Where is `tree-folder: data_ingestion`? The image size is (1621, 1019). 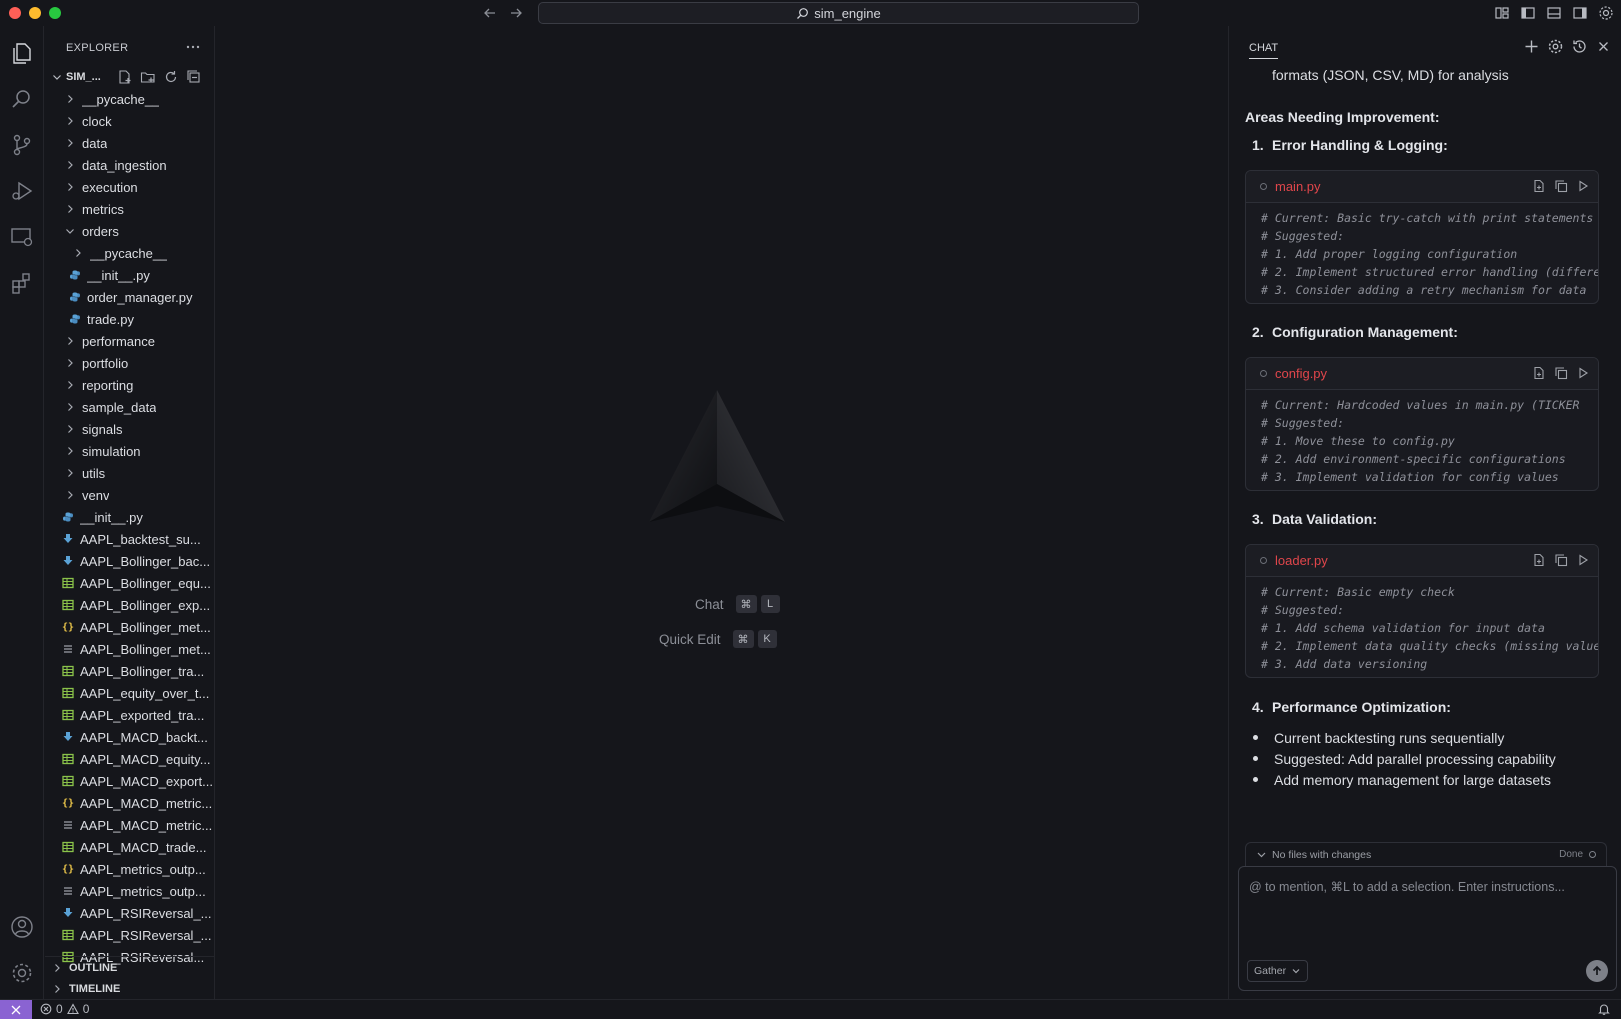 tree-folder: data_ingestion is located at coordinates (130, 165).